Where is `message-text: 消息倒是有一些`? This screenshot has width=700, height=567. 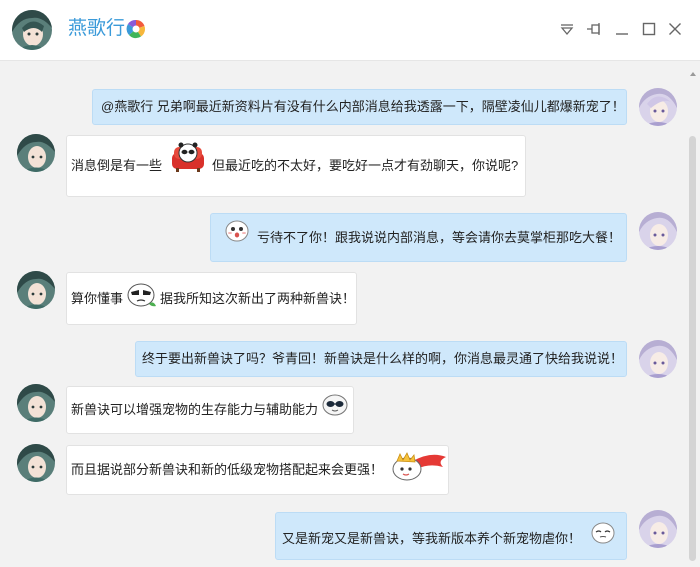
message-text: 消息倒是有一些 is located at coordinates (117, 165).